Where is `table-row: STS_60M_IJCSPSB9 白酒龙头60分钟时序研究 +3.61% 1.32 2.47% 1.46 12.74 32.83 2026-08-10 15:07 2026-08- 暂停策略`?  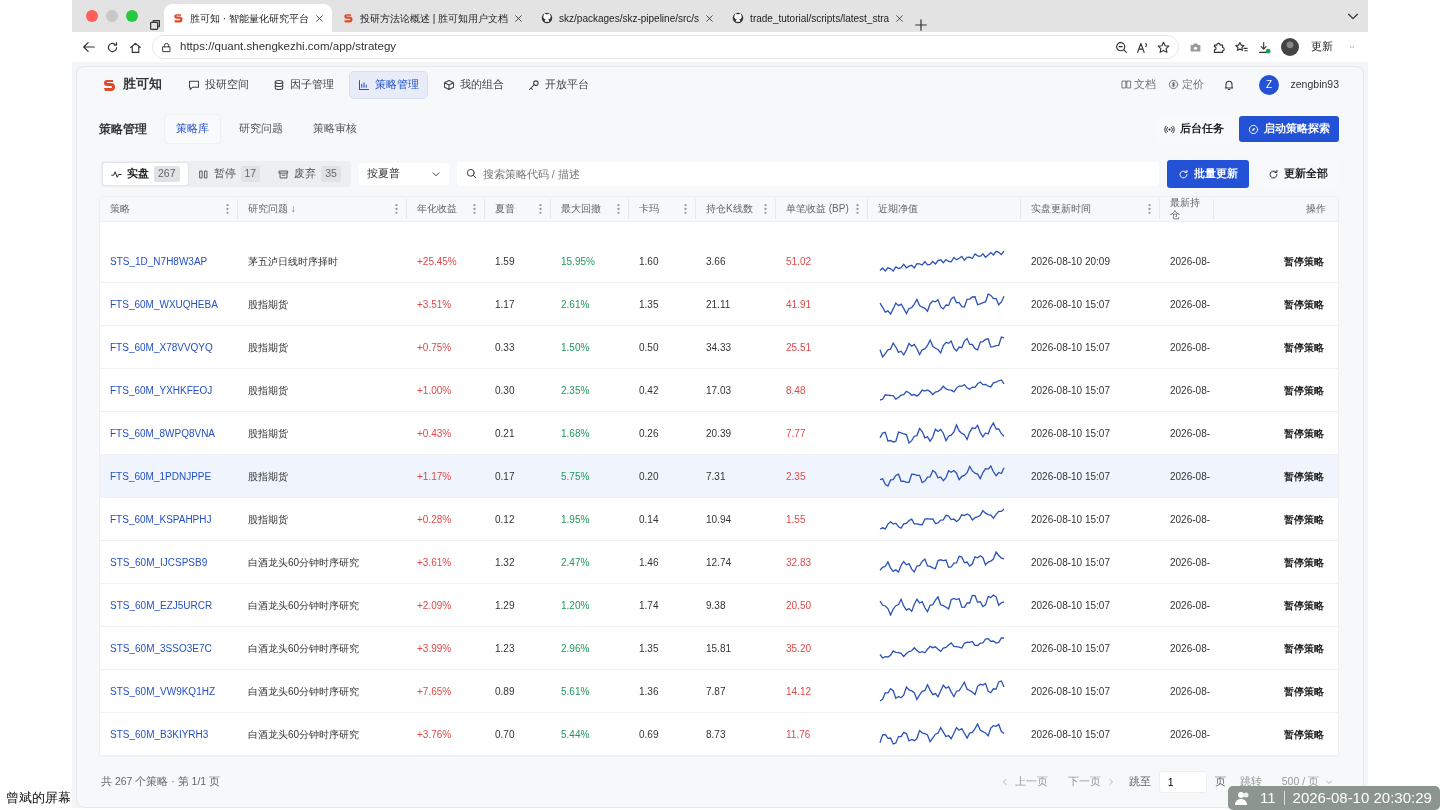 table-row: STS_60M_IJCSPSB9 白酒龙头60分钟时序研究 +3.61% 1.32 2.47% 1.46 12.74 32.83 2026-08-10 15:07 2026-08- 暂停策略 is located at coordinates (719, 562).